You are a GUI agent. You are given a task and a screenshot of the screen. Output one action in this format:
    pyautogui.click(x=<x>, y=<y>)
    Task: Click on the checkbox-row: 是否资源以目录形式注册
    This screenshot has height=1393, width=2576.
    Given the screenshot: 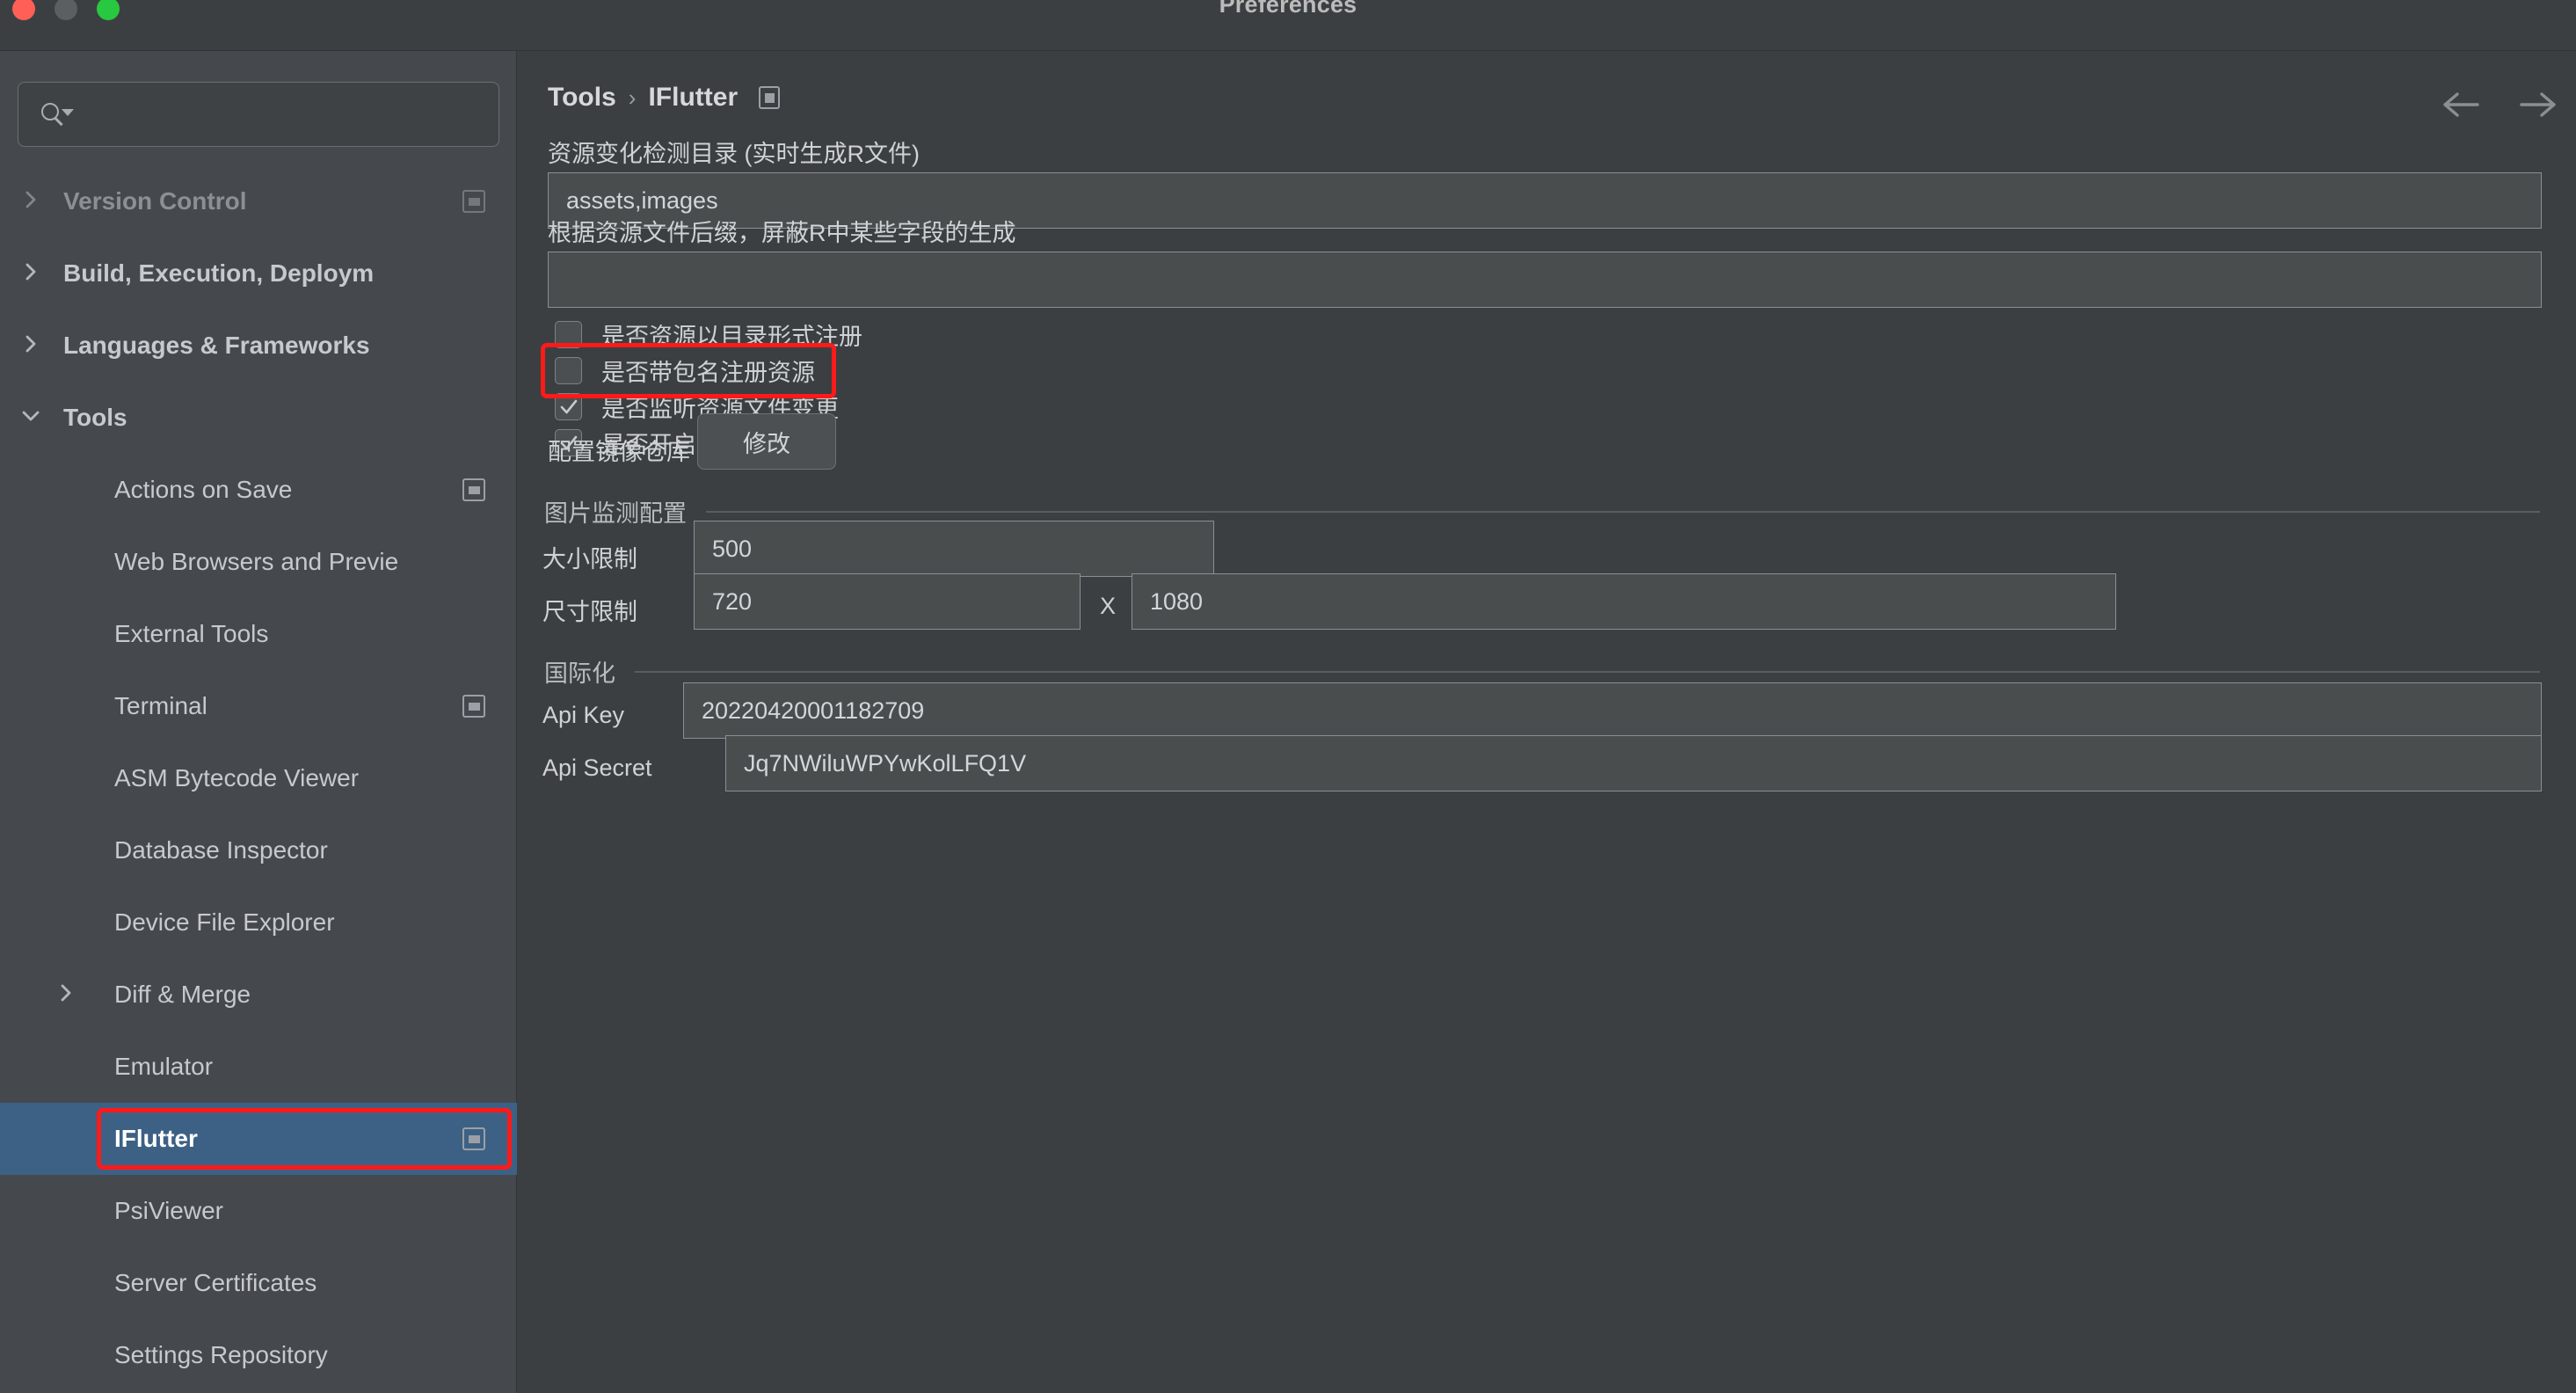 What is the action you would take?
    pyautogui.click(x=708, y=334)
    